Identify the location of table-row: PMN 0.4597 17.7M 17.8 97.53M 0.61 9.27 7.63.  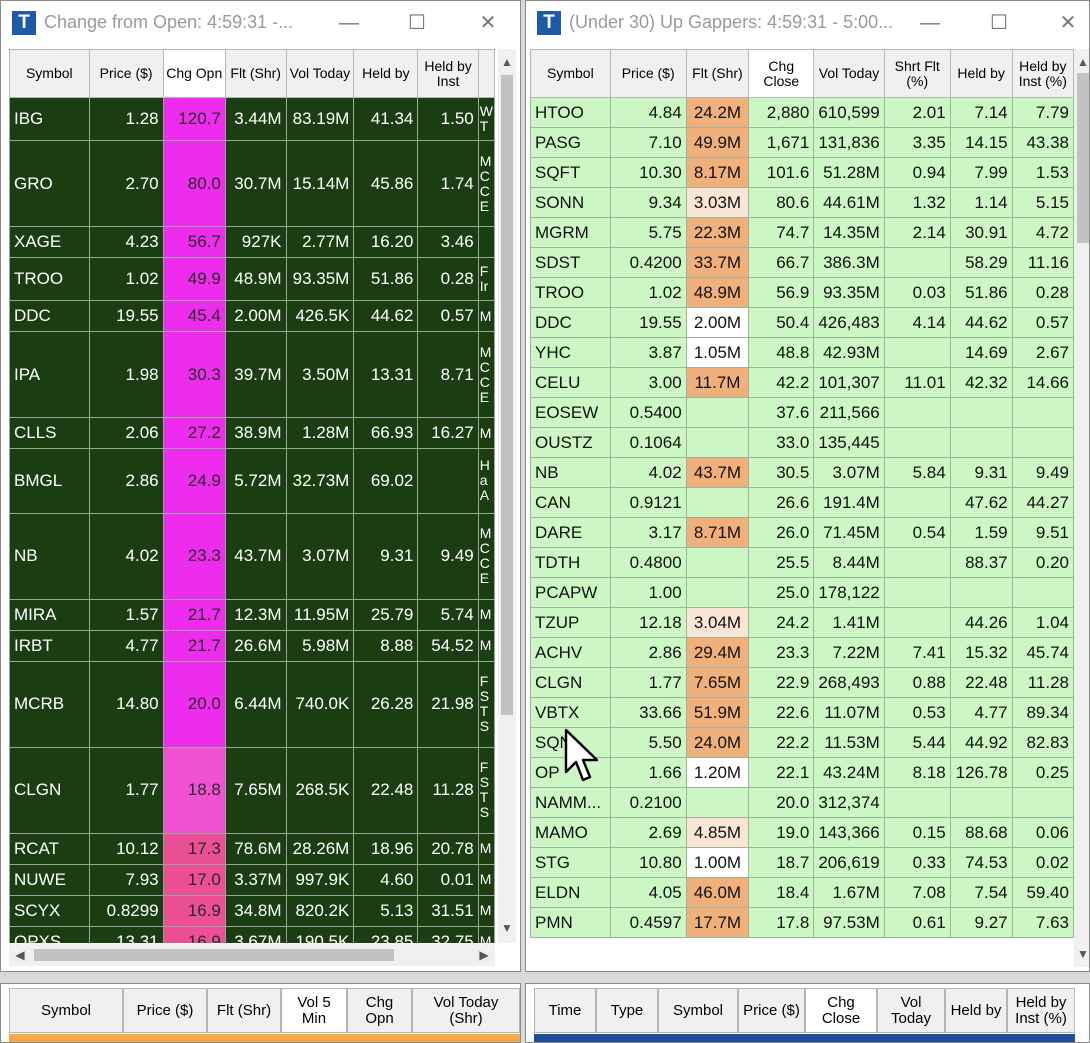
(802, 922).